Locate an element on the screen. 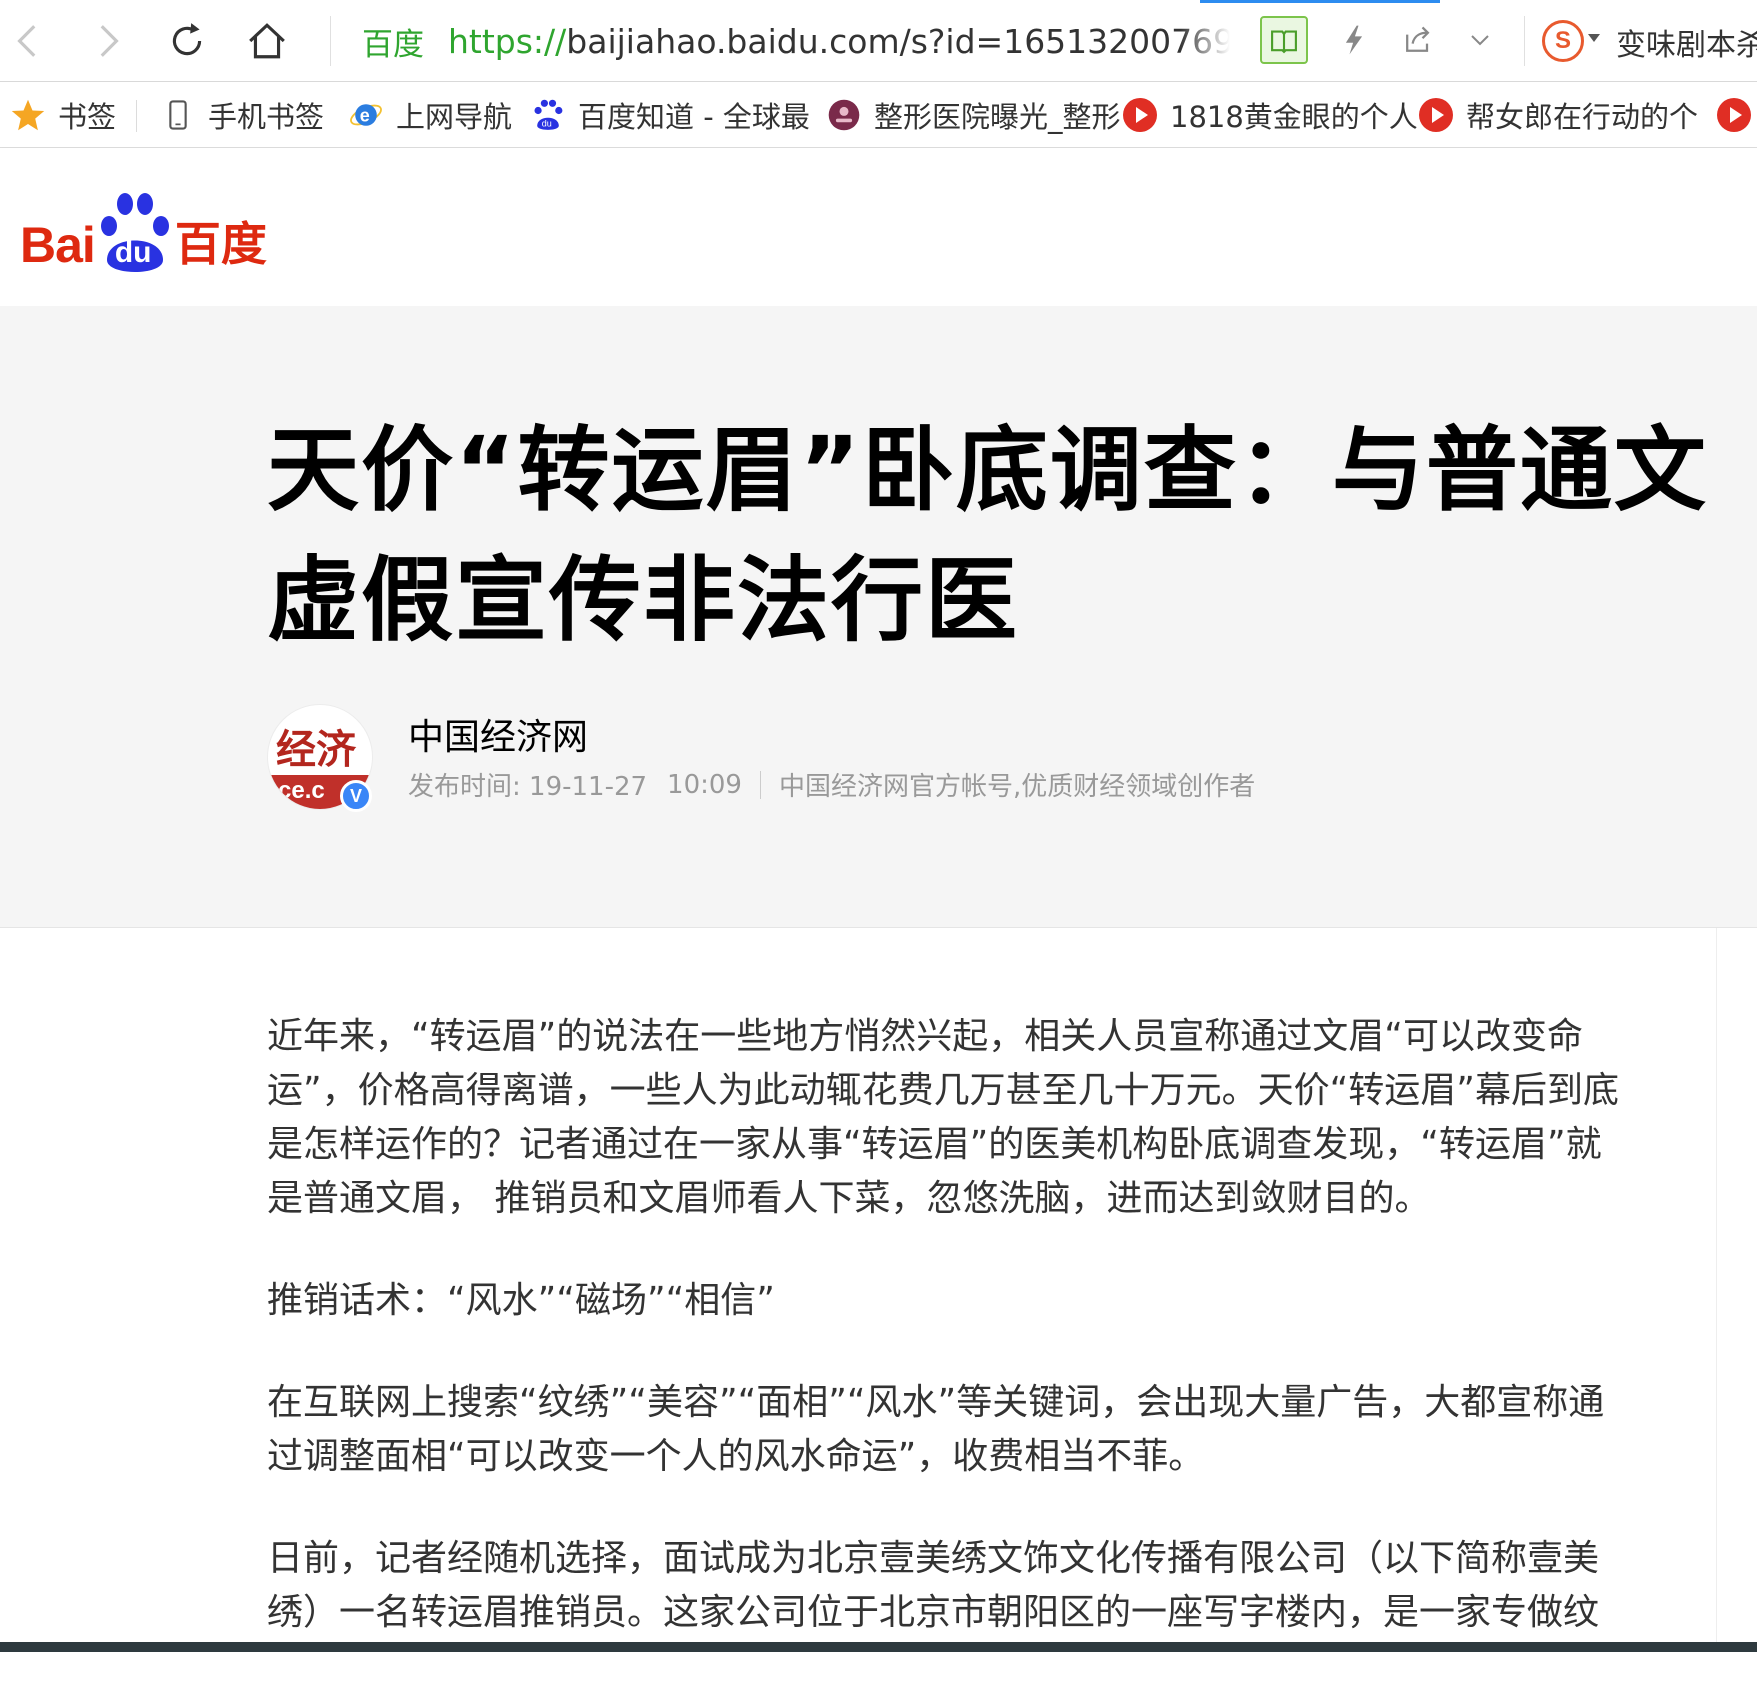  lightning-icon is located at coordinates (1354, 40).